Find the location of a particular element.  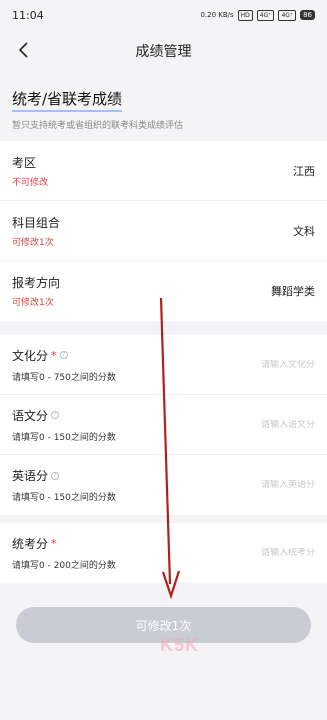

row-subject-combo: 科目组合 可修改1次 文科 is located at coordinates (163, 231).